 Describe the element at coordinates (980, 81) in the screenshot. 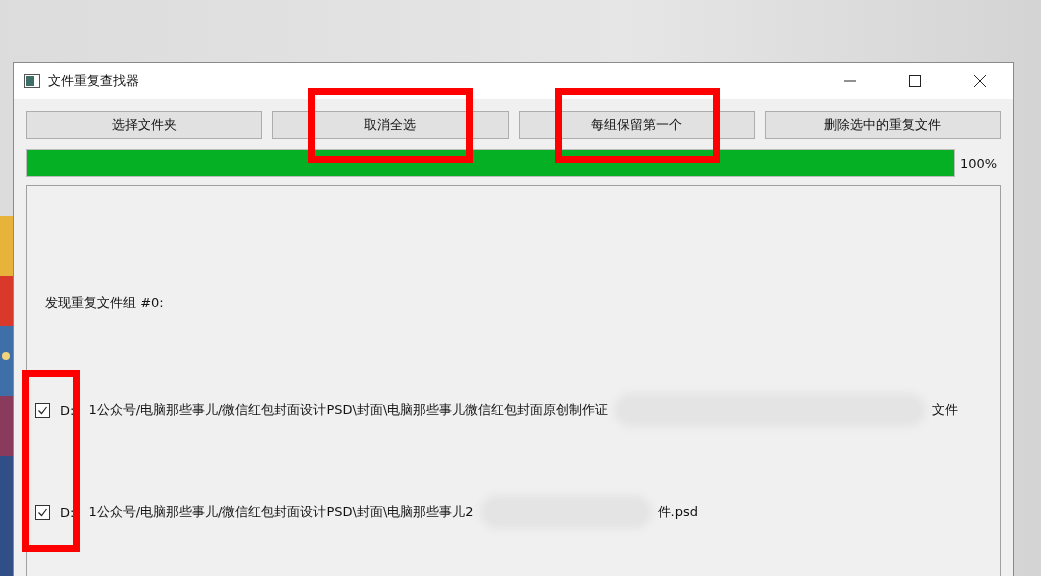

I see `close-icon` at that location.